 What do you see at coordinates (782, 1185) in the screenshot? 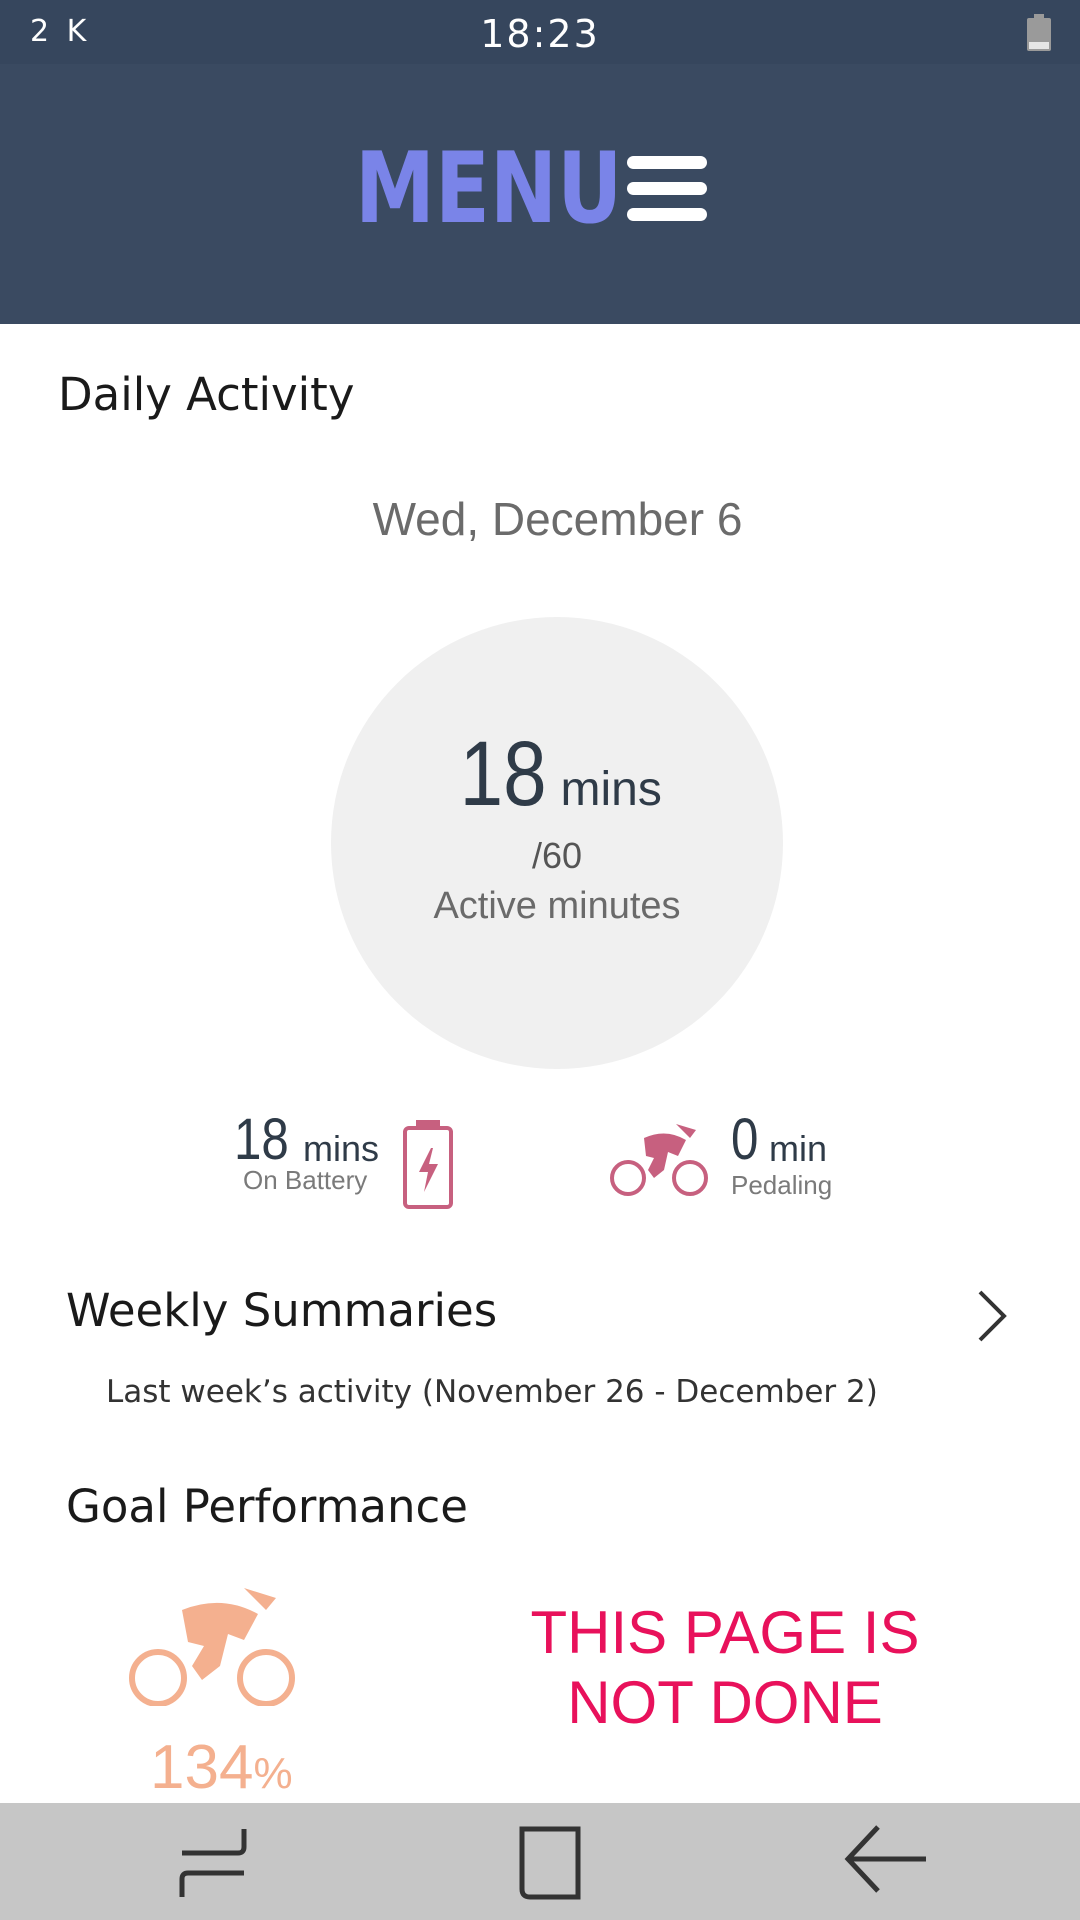
I see `pedaling-minutes-label: Pedaling` at bounding box center [782, 1185].